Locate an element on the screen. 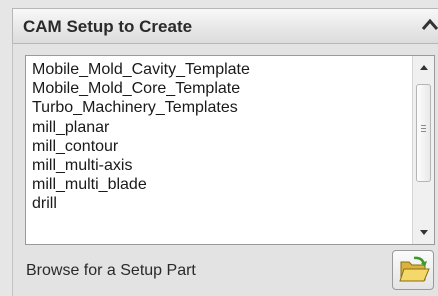  vertical-scrollbar is located at coordinates (423, 150).